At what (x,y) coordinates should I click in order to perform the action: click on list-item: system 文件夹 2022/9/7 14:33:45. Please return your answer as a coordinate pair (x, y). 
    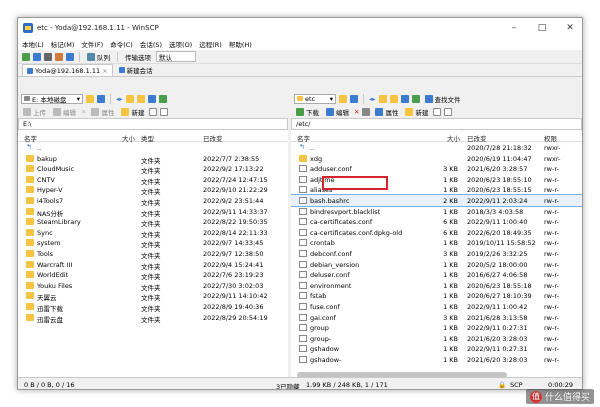
    Looking at the image, I should click on (153, 243).